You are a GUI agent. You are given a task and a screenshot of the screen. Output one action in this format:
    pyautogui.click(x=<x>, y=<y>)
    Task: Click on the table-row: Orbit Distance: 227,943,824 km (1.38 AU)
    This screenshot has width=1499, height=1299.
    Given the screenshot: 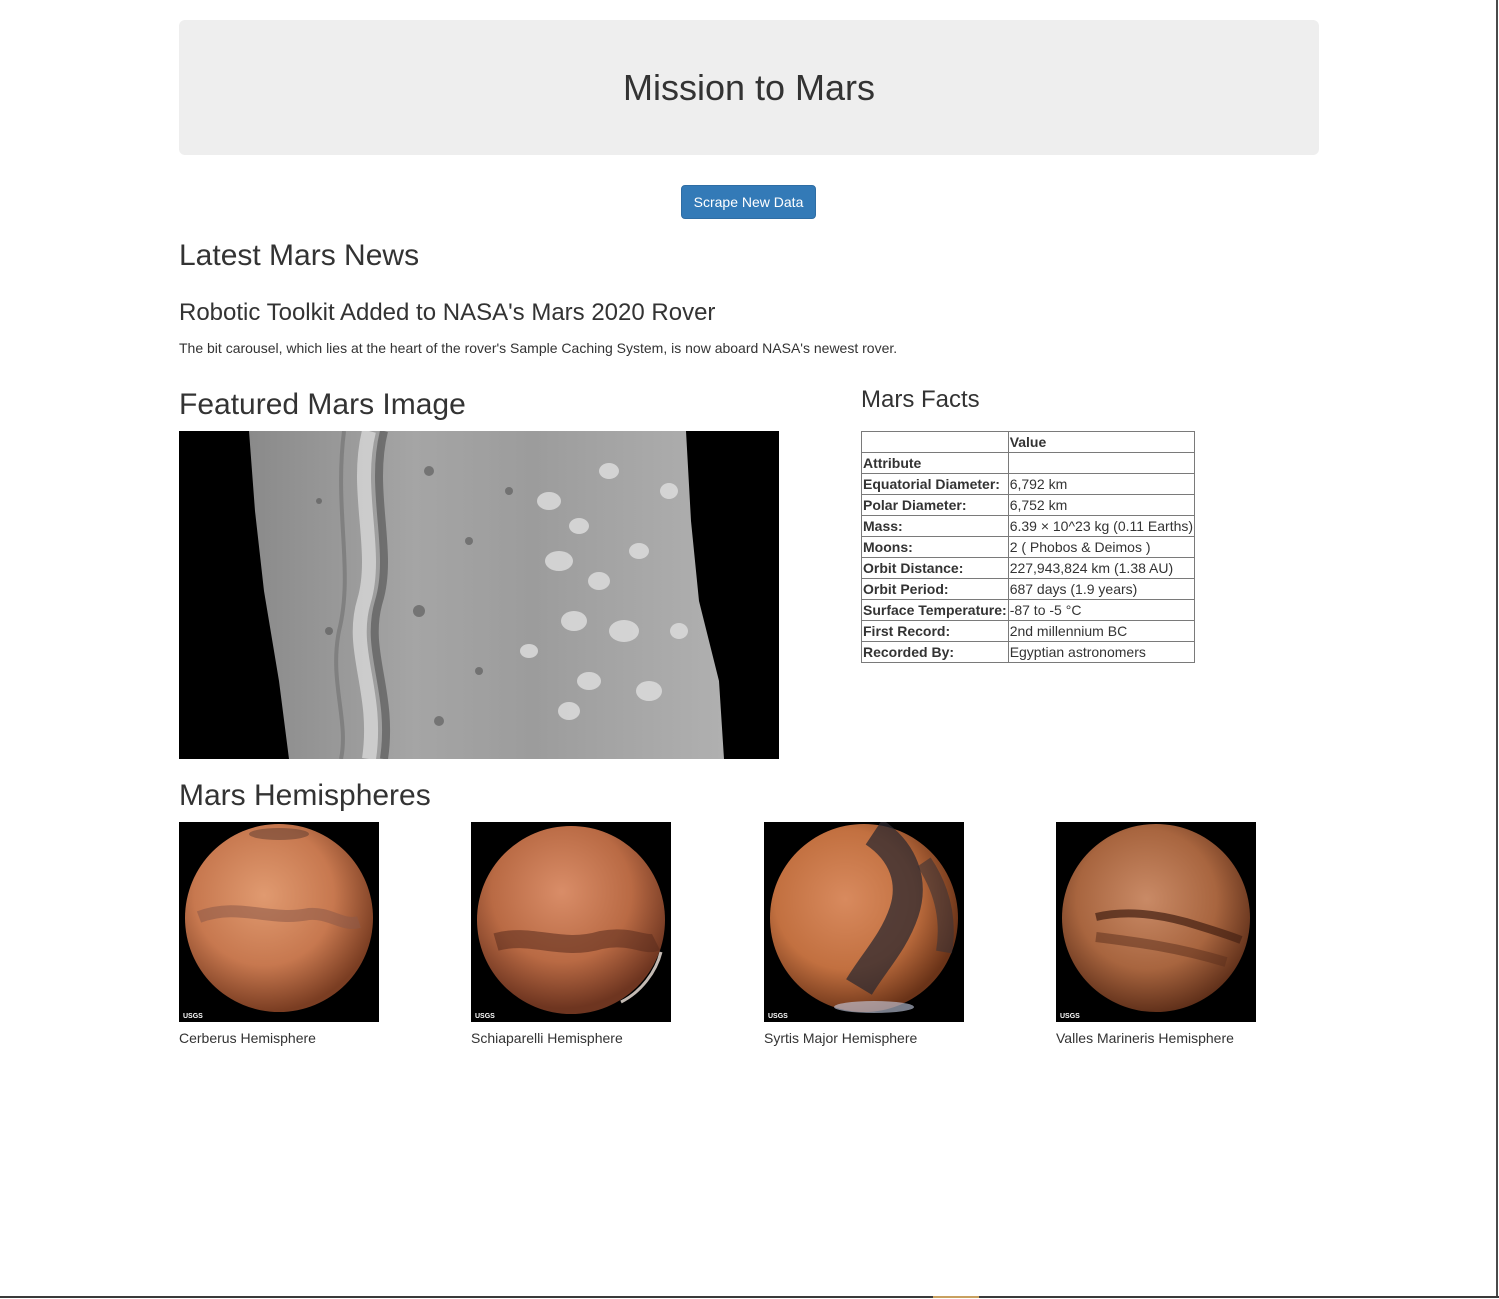 What is the action you would take?
    pyautogui.click(x=1028, y=568)
    